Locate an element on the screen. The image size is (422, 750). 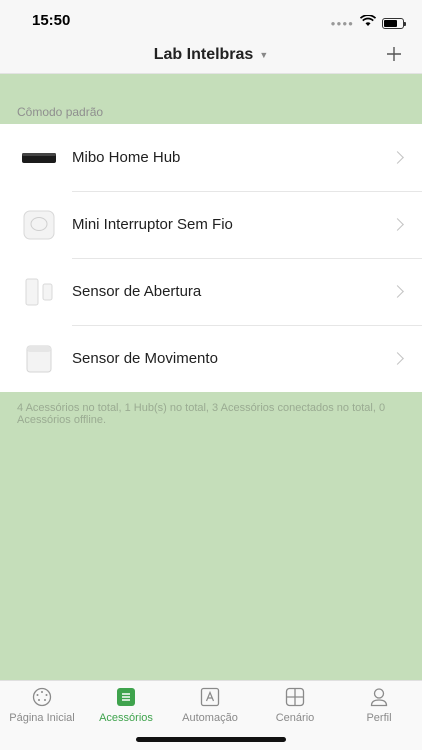
nav-bar: Lab Intelbras ▼ is located at coordinates (211, 56).